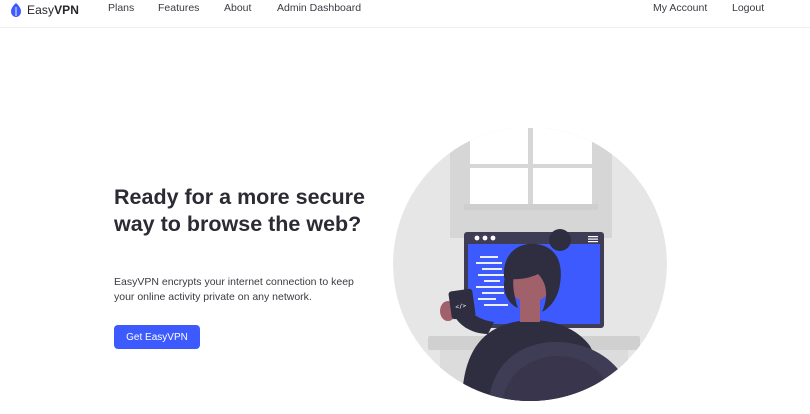 The width and height of the screenshot is (810, 414). I want to click on nav-admin-dashboard: Admin Dashboard, so click(319, 8).